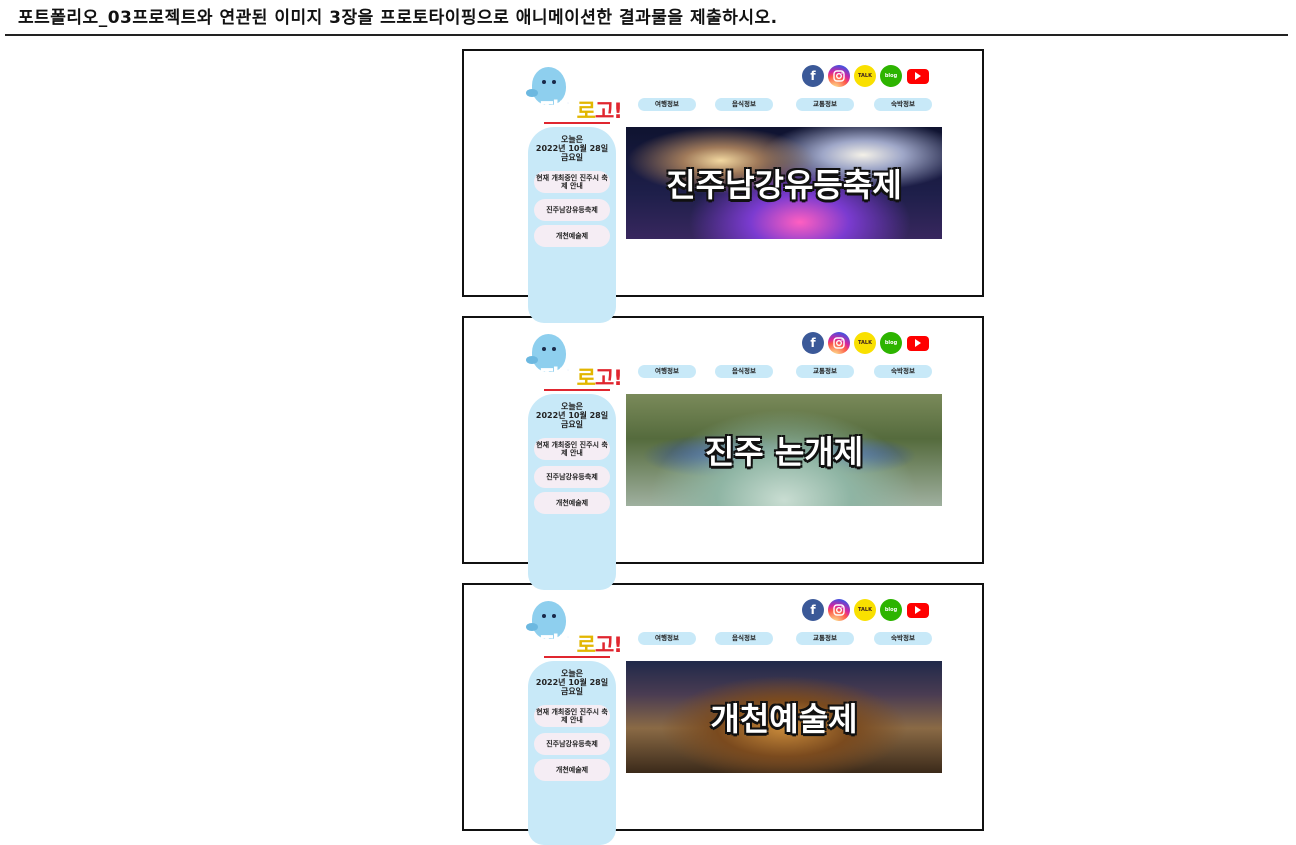 The height and width of the screenshot is (845, 1296). I want to click on festival-banner: 진주 논개제, so click(784, 450).